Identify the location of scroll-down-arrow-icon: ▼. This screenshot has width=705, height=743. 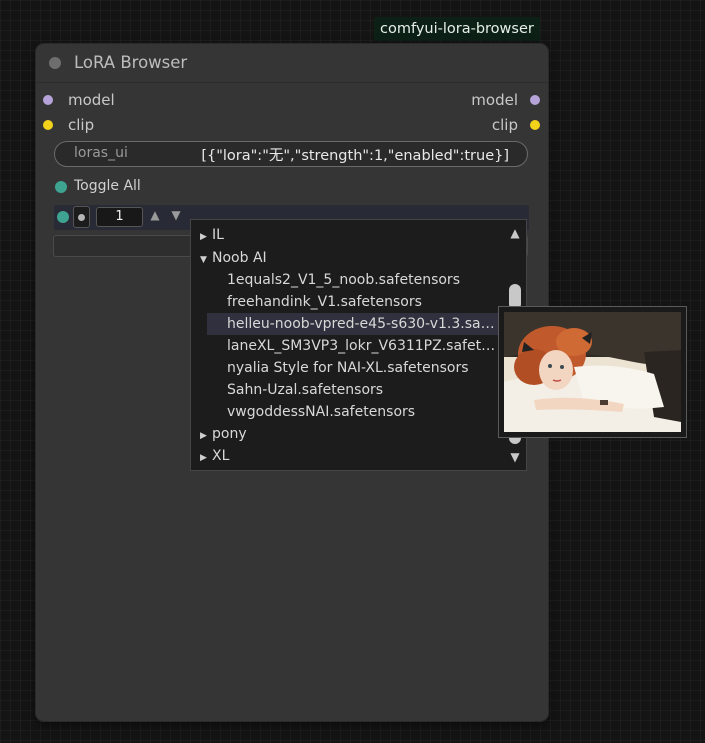
(515, 457).